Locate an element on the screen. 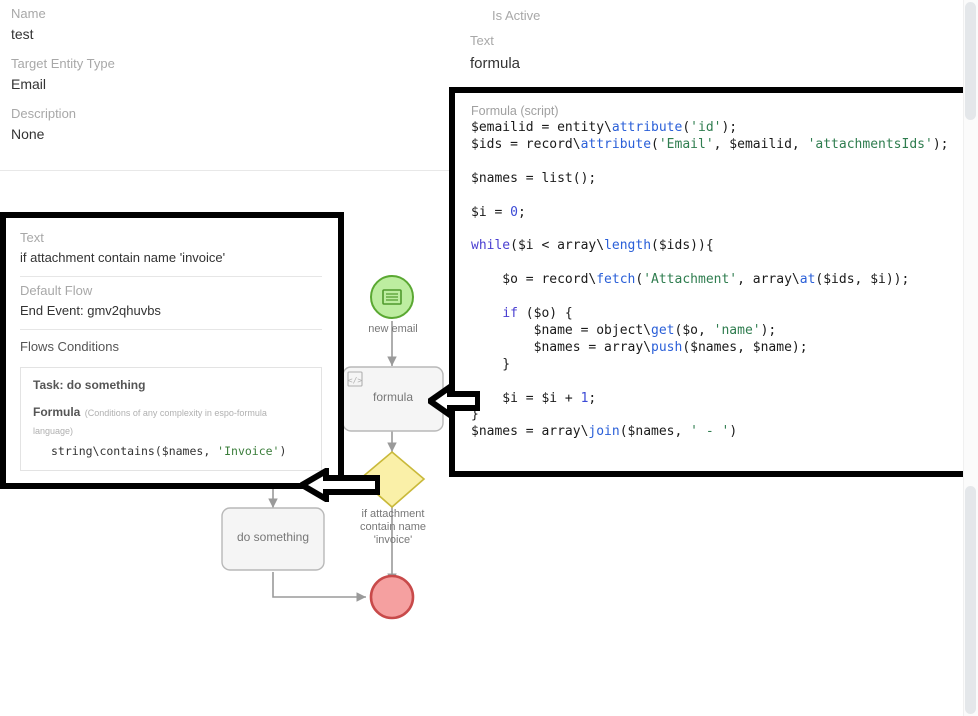  code-string-literal: 'Invoice' is located at coordinates (248, 451).